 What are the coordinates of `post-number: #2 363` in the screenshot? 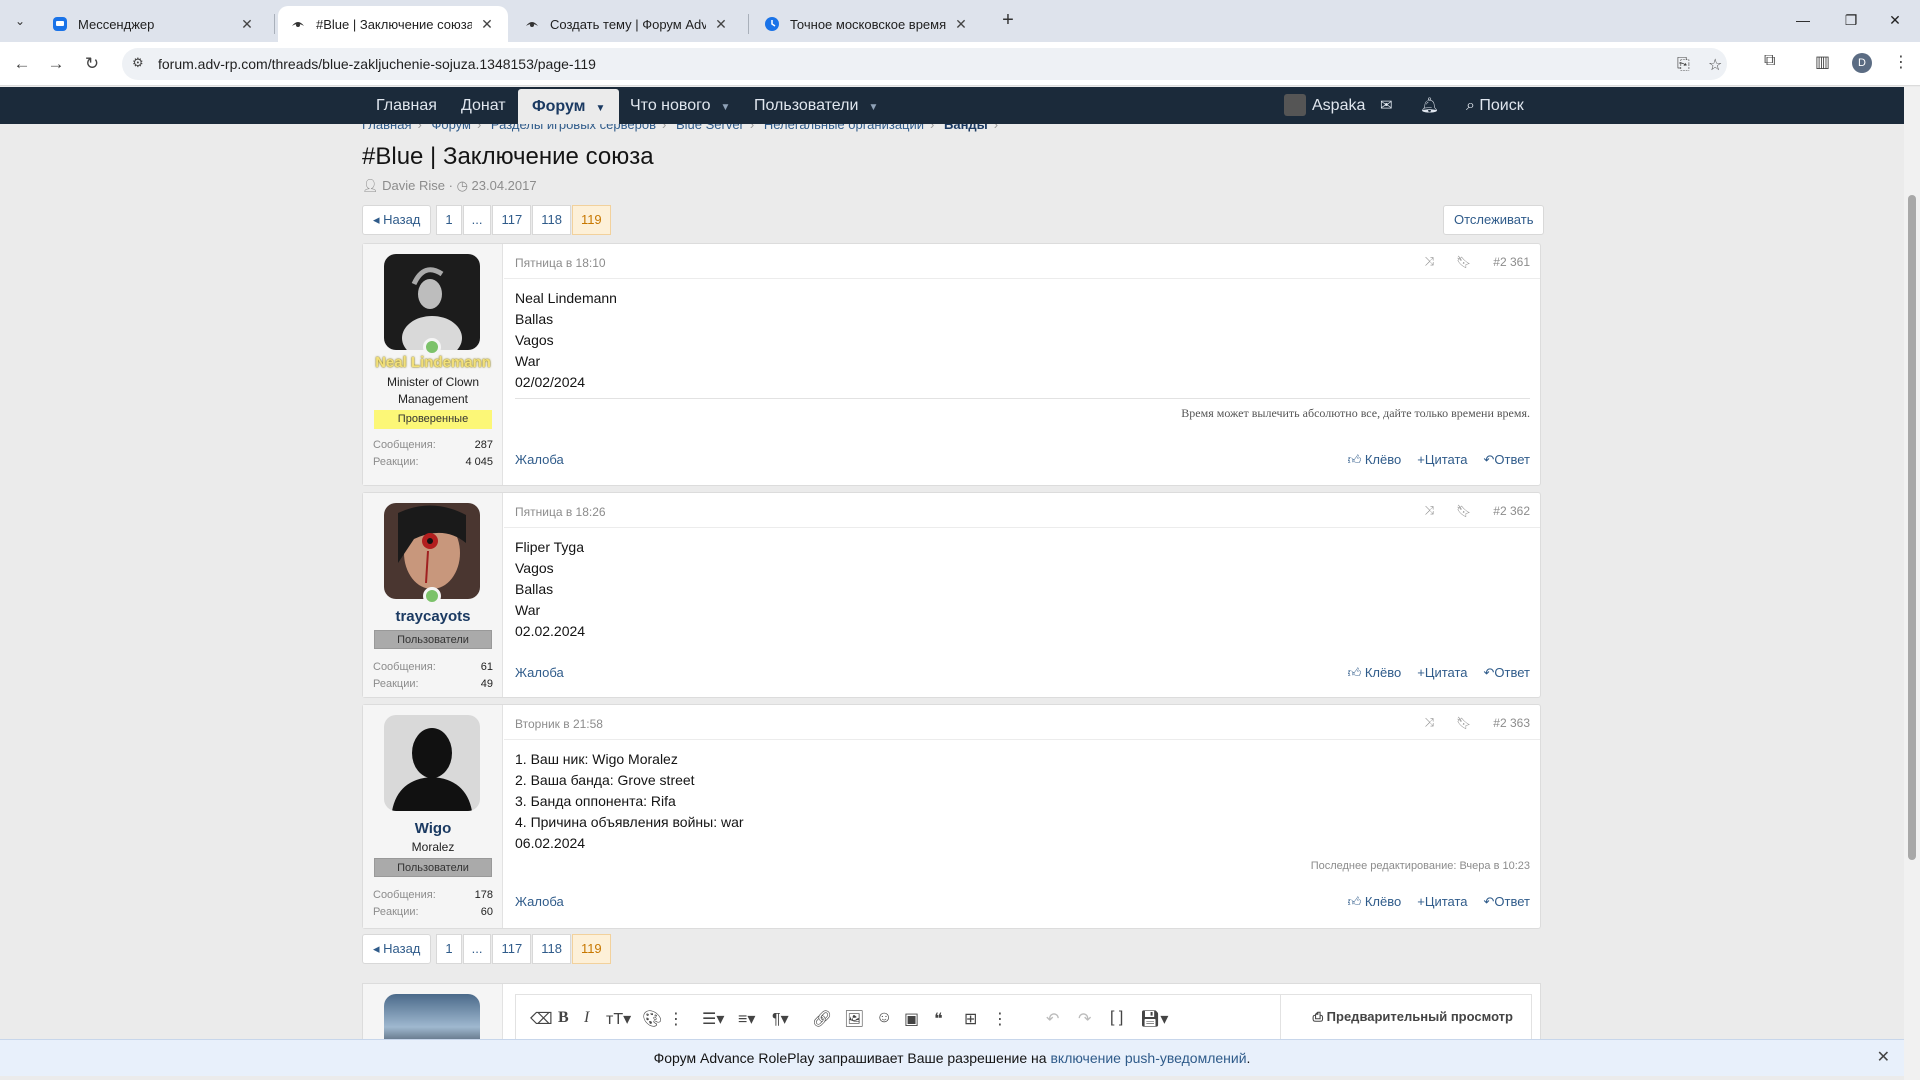 It's located at (1511, 723).